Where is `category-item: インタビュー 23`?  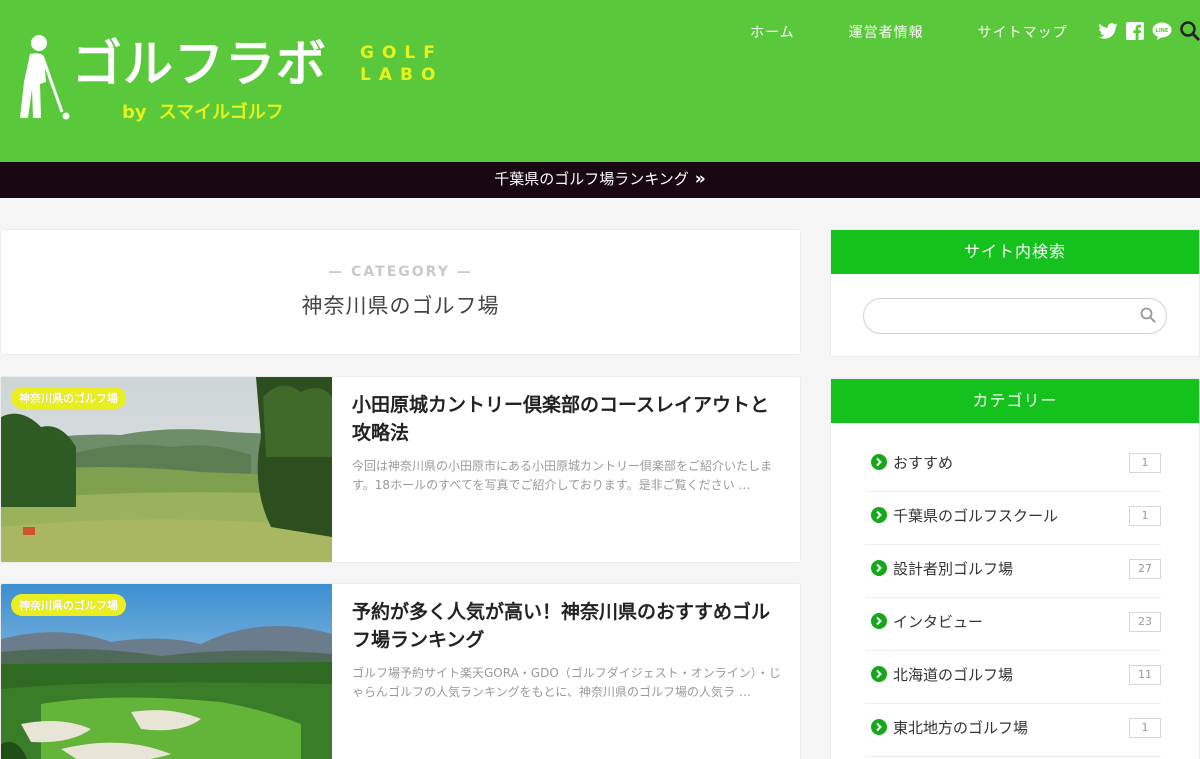 category-item: インタビュー 23 is located at coordinates (1013, 624).